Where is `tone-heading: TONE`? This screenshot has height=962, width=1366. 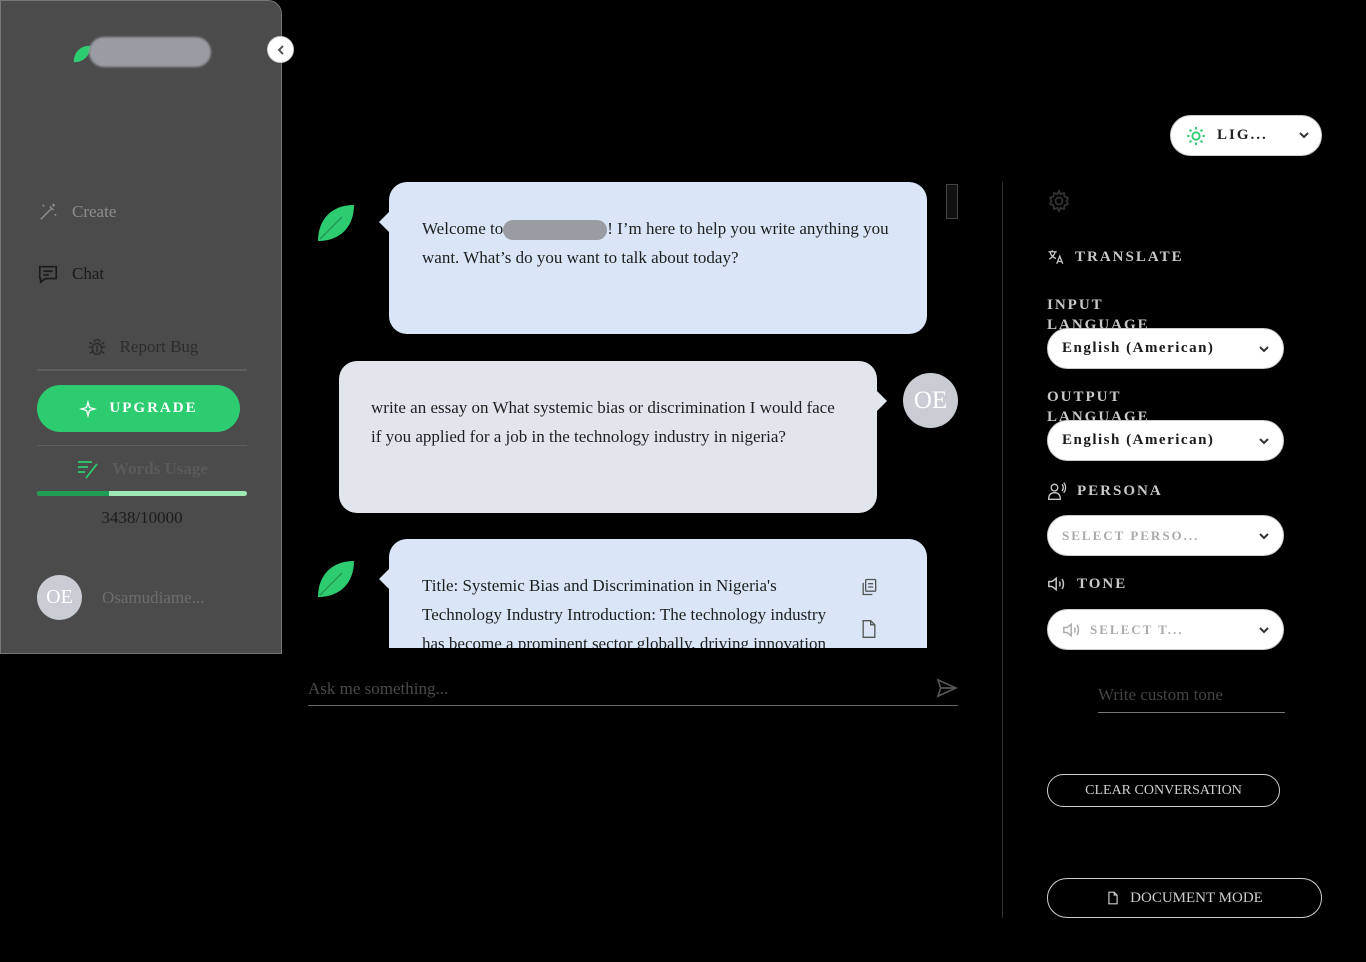
tone-heading: TONE is located at coordinates (1087, 584).